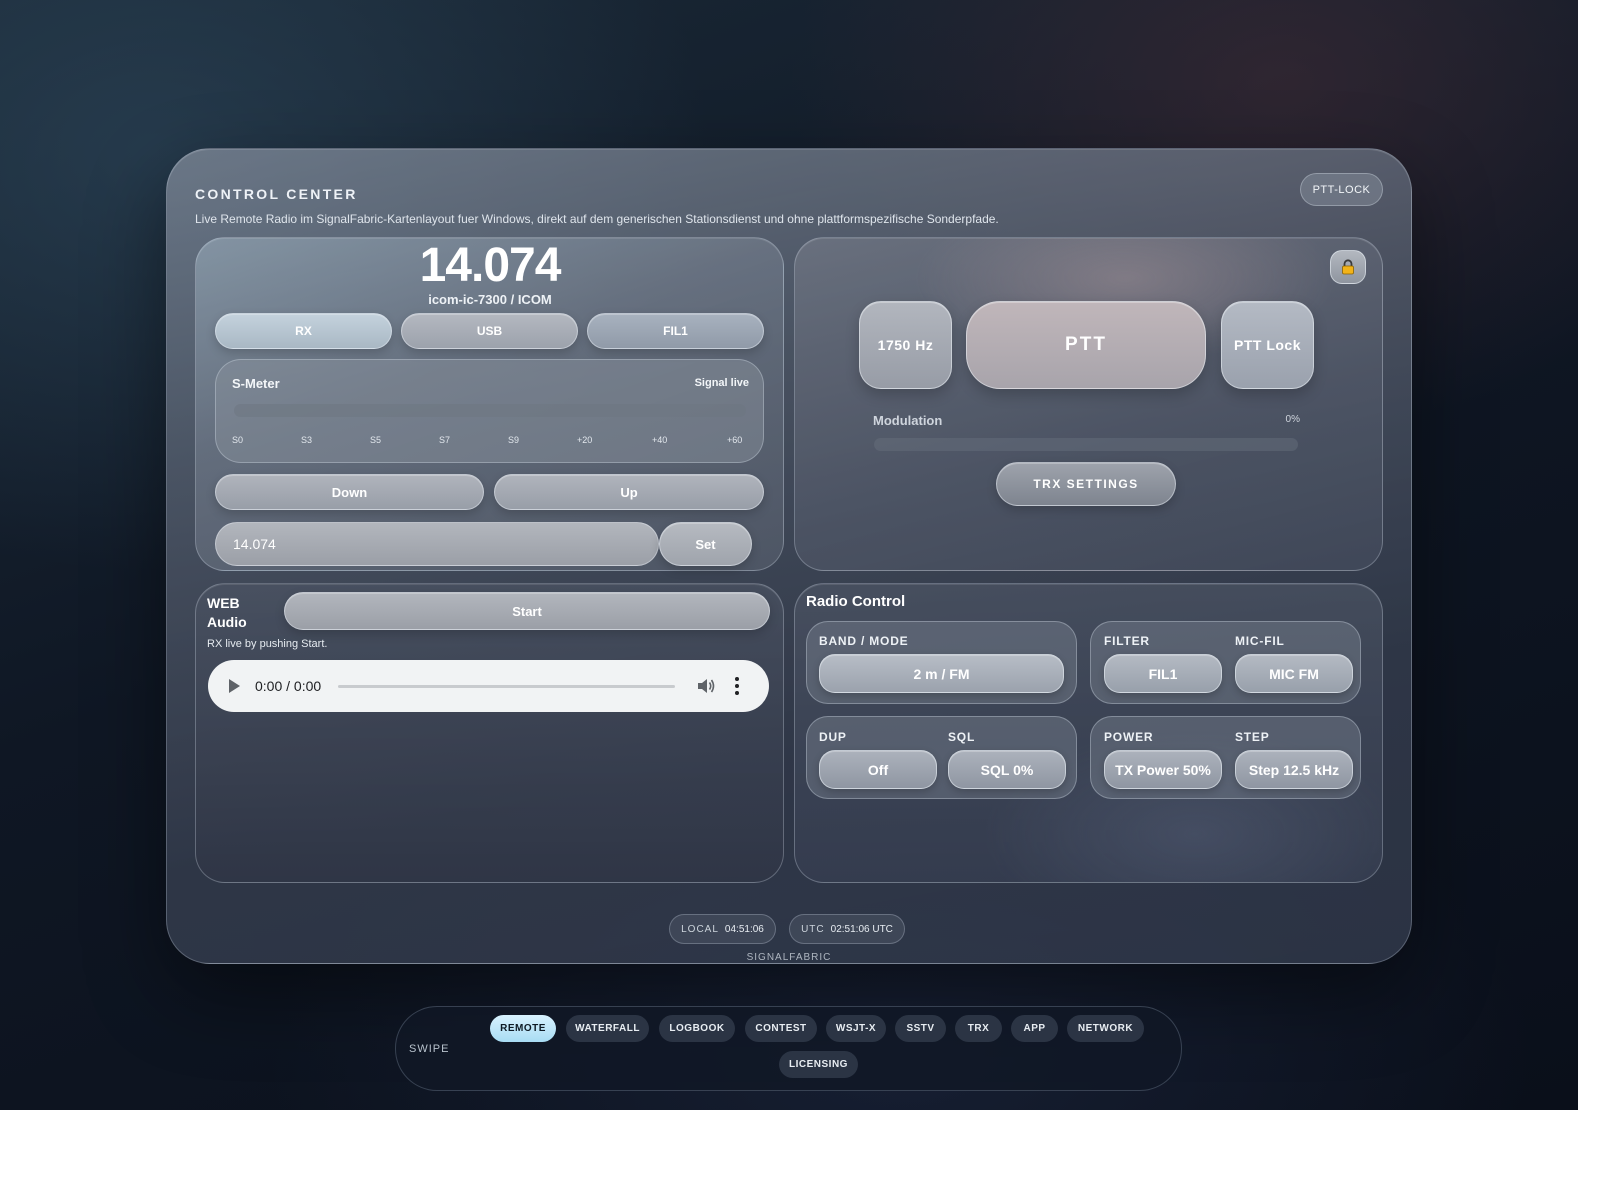  I want to click on band-mode-button: 2 m / FM, so click(941, 673).